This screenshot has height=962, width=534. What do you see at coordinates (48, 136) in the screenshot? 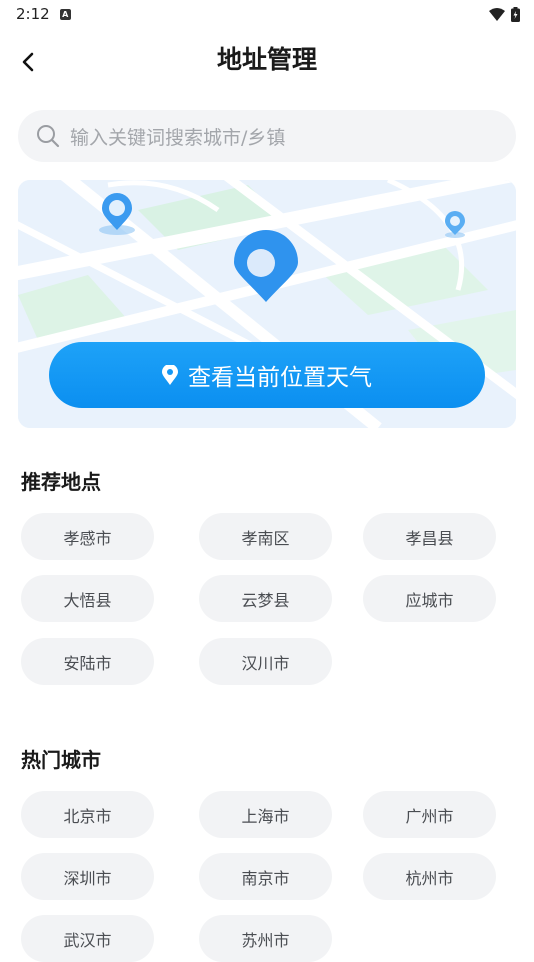
I see `search-icon` at bounding box center [48, 136].